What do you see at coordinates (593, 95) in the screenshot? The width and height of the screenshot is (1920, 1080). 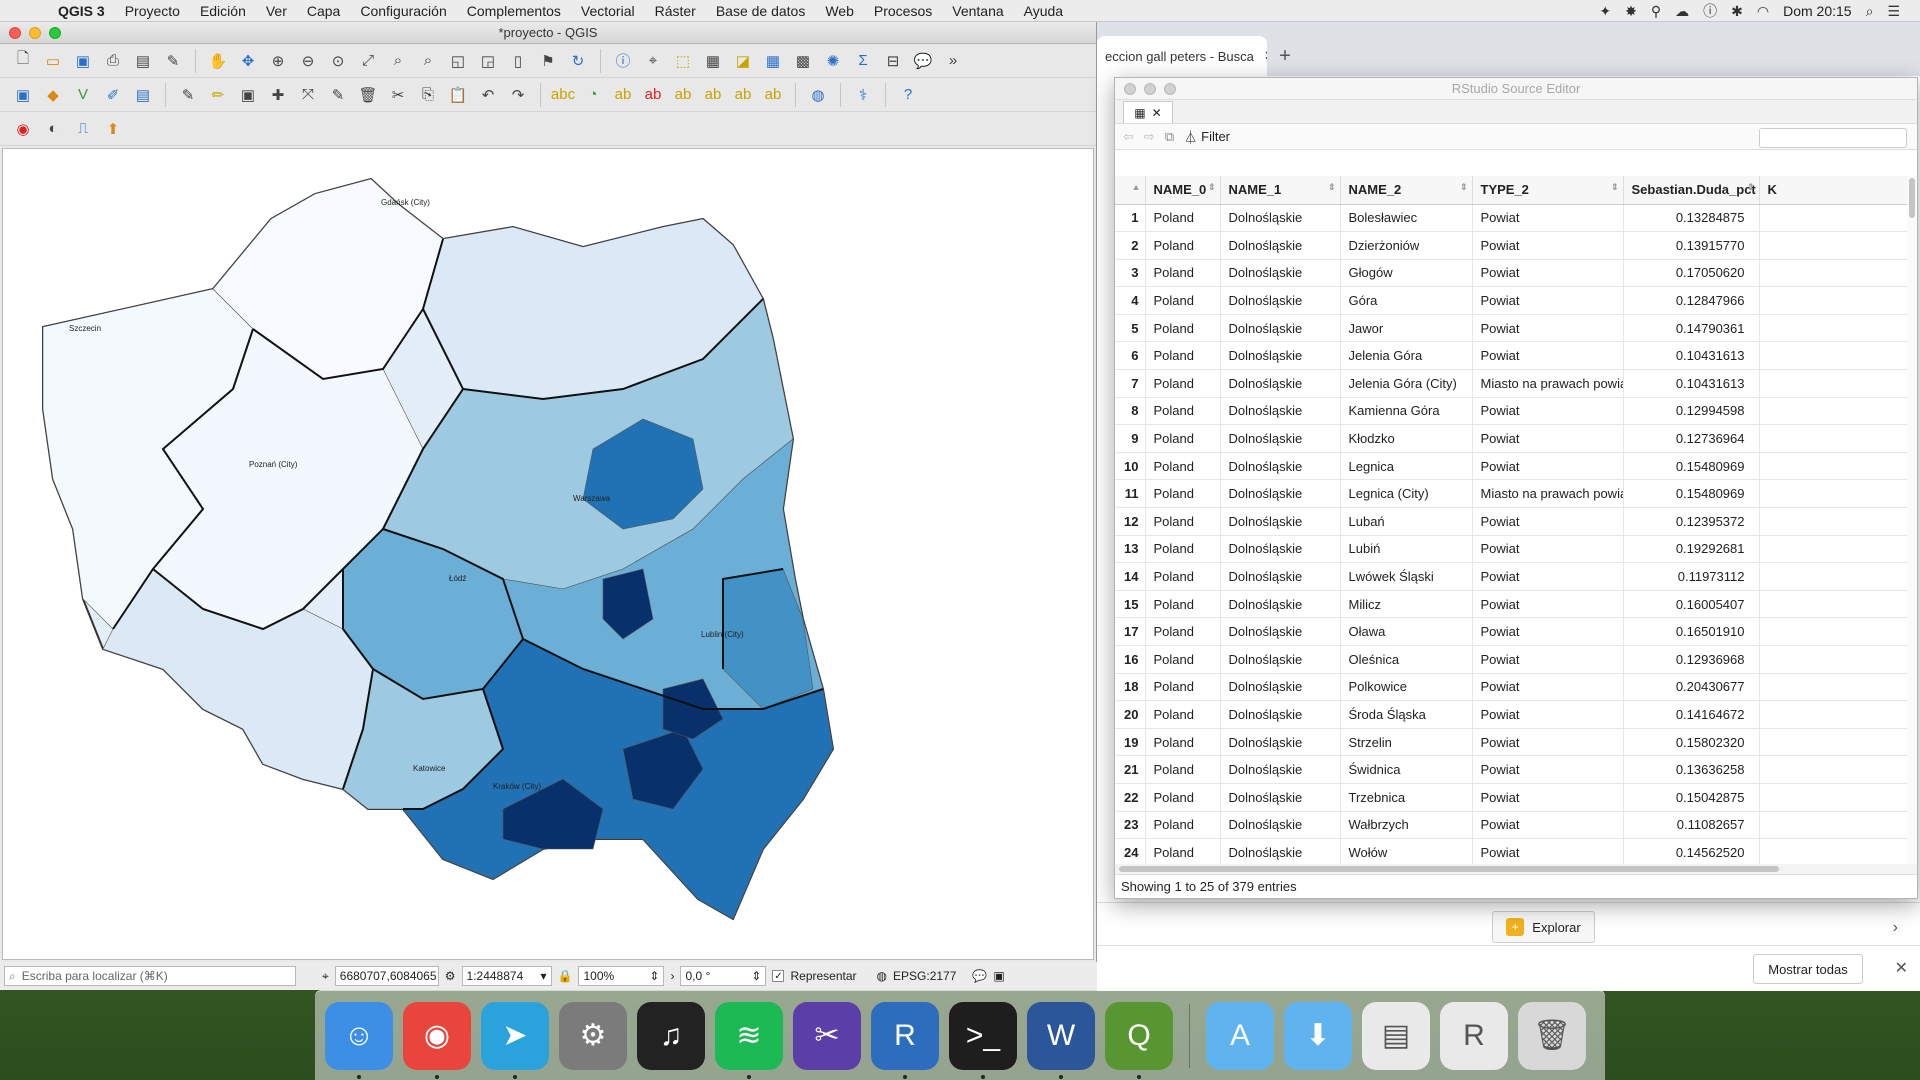 I see `diagram-icon: ◔` at bounding box center [593, 95].